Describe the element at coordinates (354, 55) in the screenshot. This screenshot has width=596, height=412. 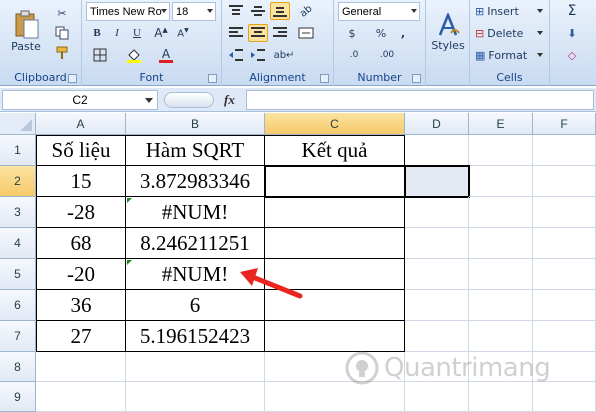
I see `increase-decimal-button: .0` at that location.